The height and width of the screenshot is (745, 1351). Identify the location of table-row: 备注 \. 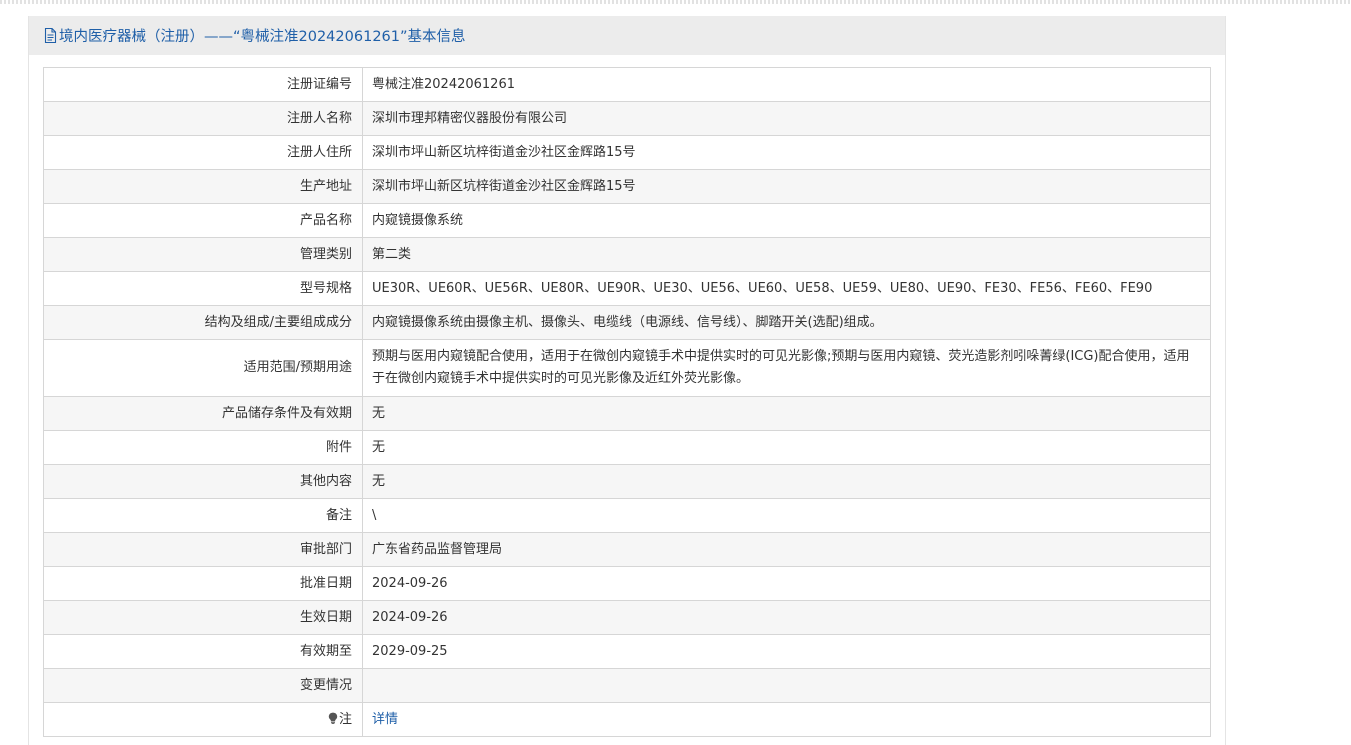
(627, 515).